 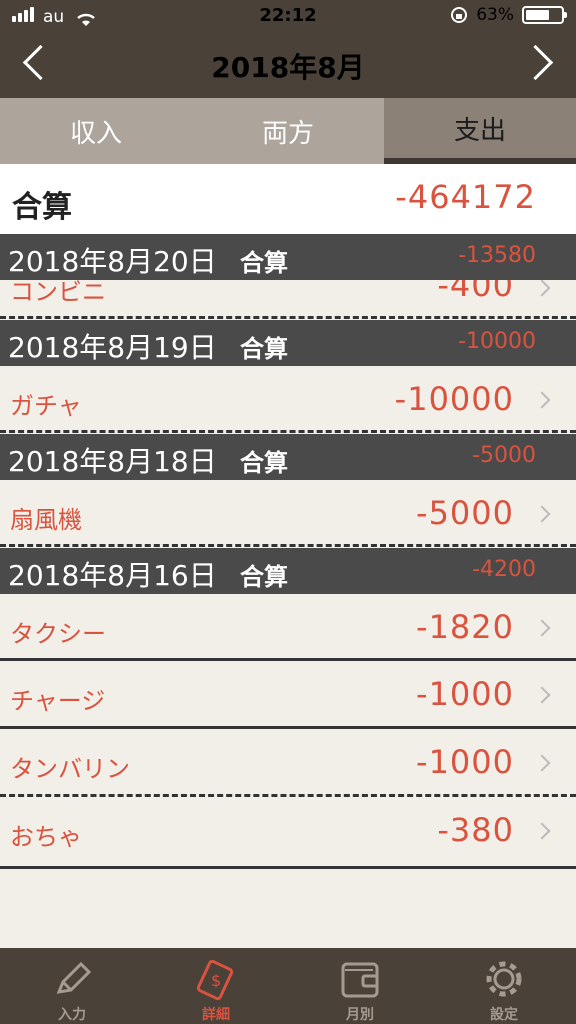 I want to click on day-header: 2018年8月16日 合算 -4200, so click(x=288, y=571).